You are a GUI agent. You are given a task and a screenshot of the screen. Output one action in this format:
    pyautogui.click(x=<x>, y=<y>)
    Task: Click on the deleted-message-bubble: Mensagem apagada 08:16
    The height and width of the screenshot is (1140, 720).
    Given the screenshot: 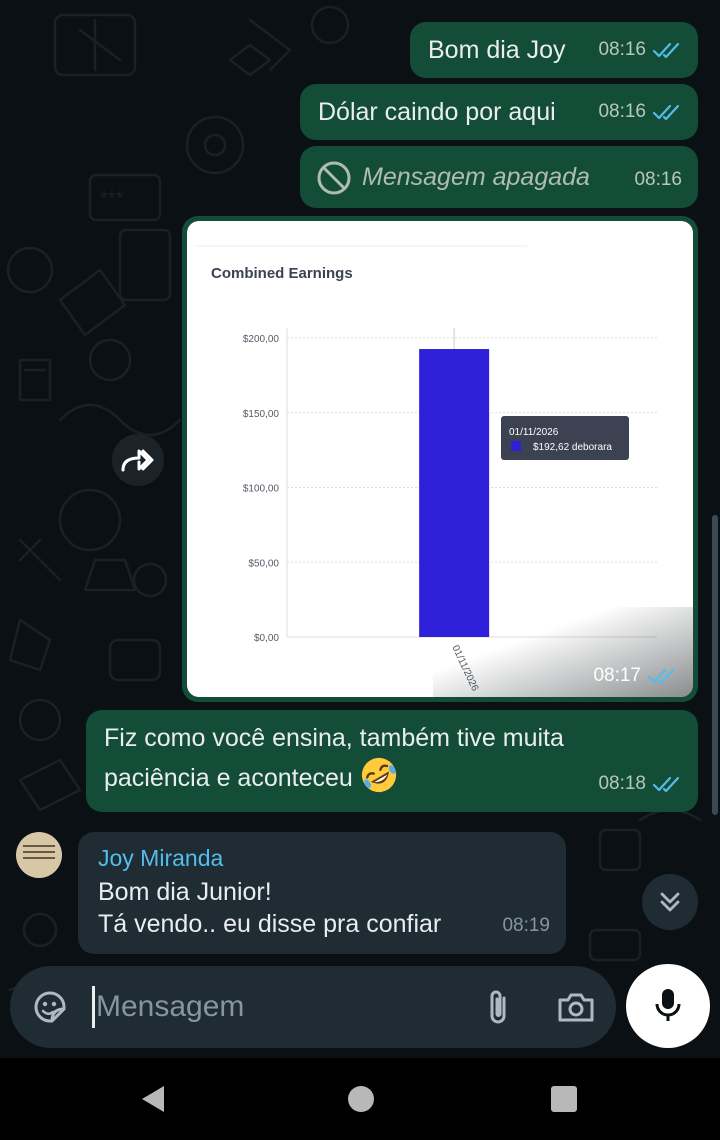 What is the action you would take?
    pyautogui.click(x=499, y=177)
    